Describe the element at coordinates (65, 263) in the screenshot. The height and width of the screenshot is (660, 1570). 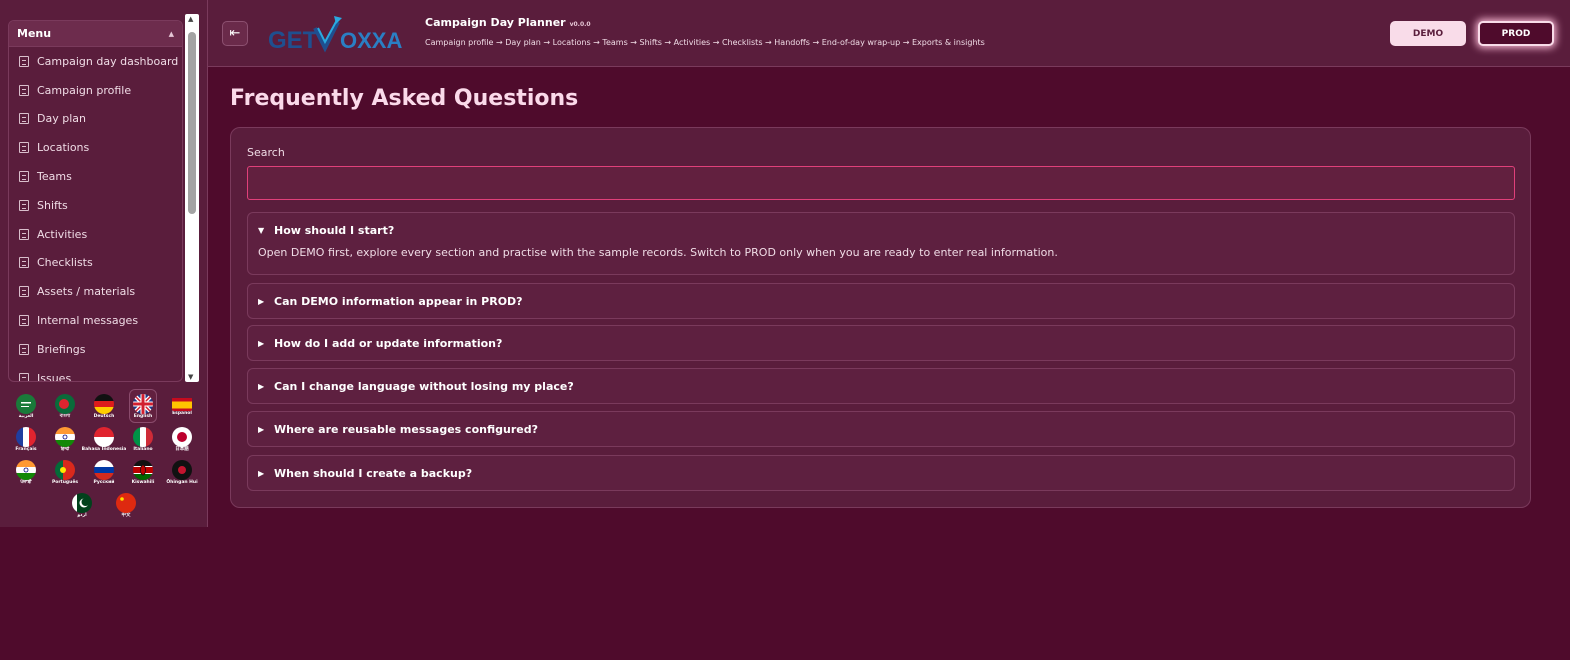
I see `sidebar-item-label: Checklists` at that location.